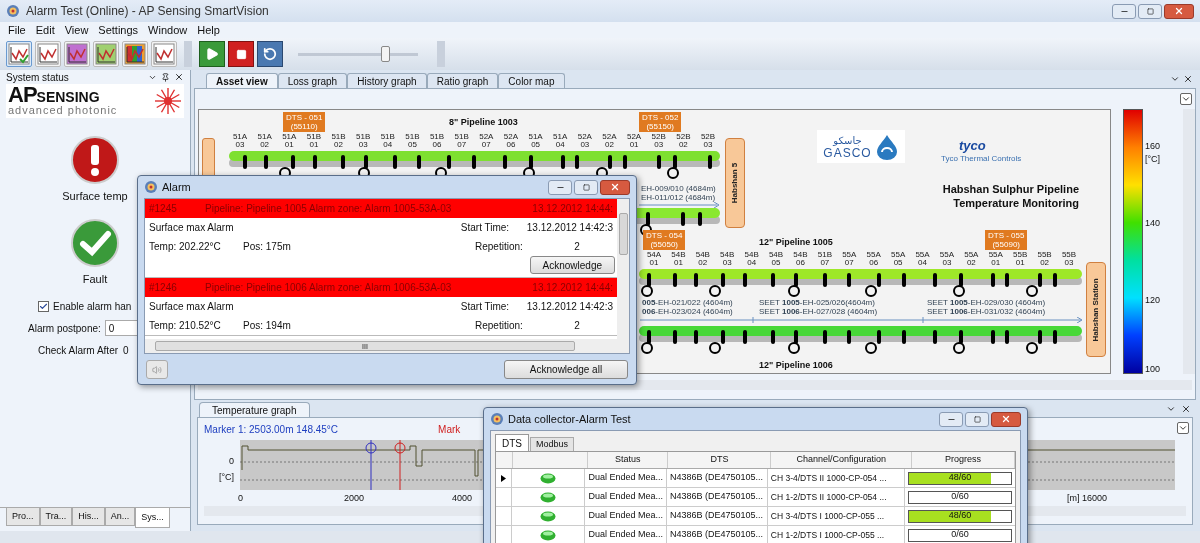  What do you see at coordinates (313, 141) in the screenshot?
I see `zone-label: 51B 01` at bounding box center [313, 141].